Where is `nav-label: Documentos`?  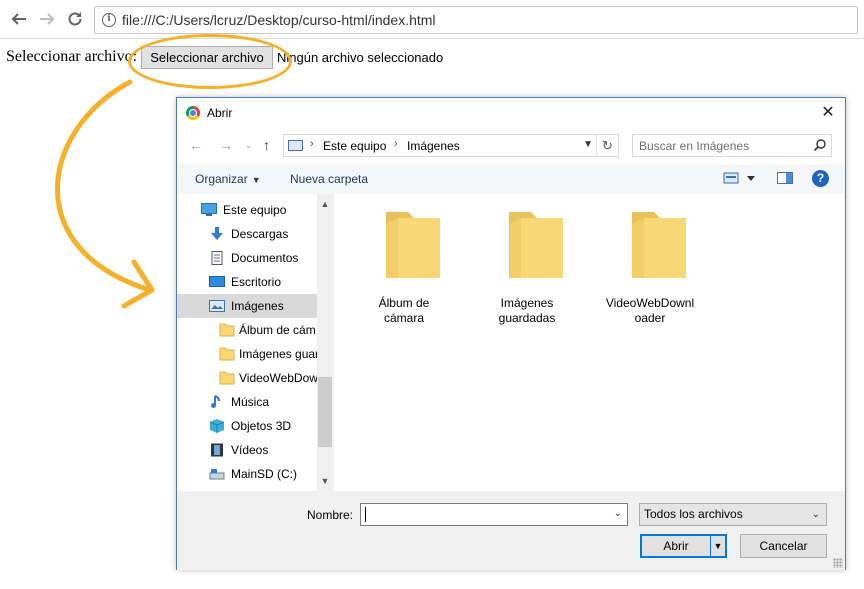 nav-label: Documentos is located at coordinates (265, 258).